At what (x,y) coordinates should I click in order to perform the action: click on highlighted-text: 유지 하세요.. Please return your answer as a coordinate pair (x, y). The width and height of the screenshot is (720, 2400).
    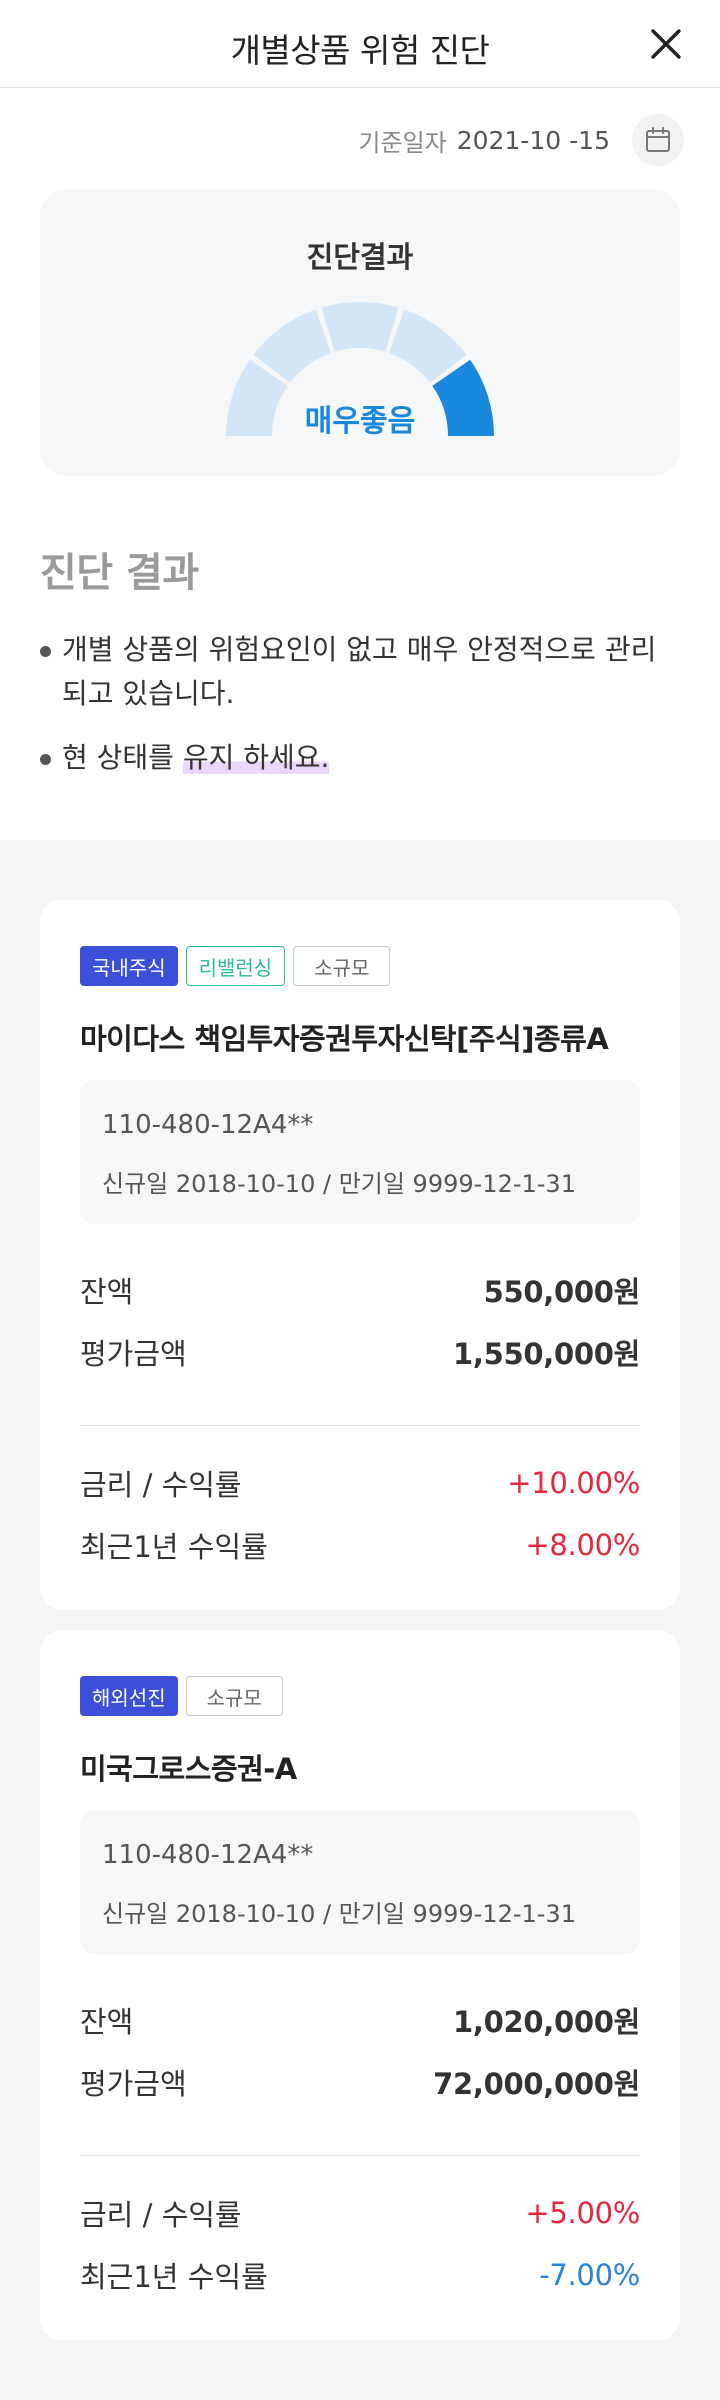
    Looking at the image, I should click on (256, 757).